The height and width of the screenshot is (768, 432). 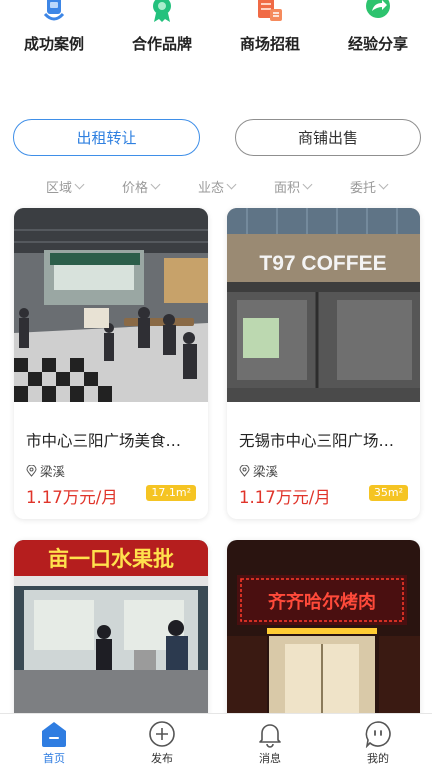 What do you see at coordinates (162, 31) in the screenshot?
I see `category-brands: 合作品牌` at bounding box center [162, 31].